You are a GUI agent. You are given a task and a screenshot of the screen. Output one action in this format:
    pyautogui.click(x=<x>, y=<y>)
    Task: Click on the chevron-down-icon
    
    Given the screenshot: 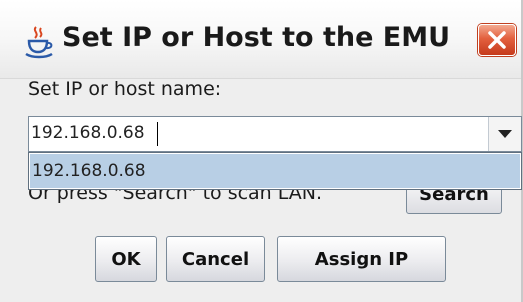 What is the action you would take?
    pyautogui.click(x=505, y=134)
    